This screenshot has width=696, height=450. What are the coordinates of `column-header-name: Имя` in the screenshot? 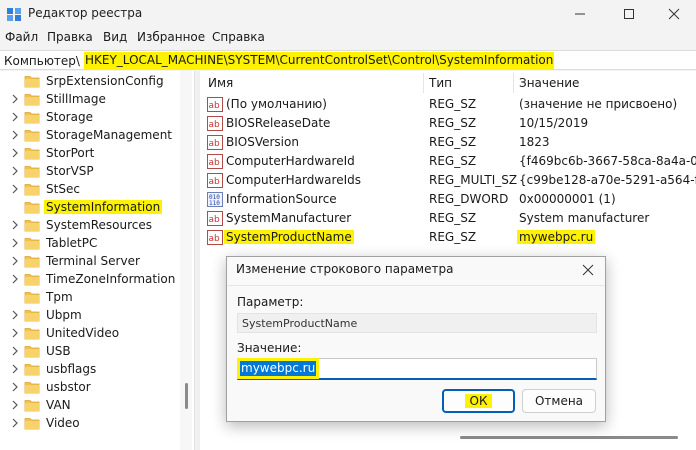 It's located at (220, 83).